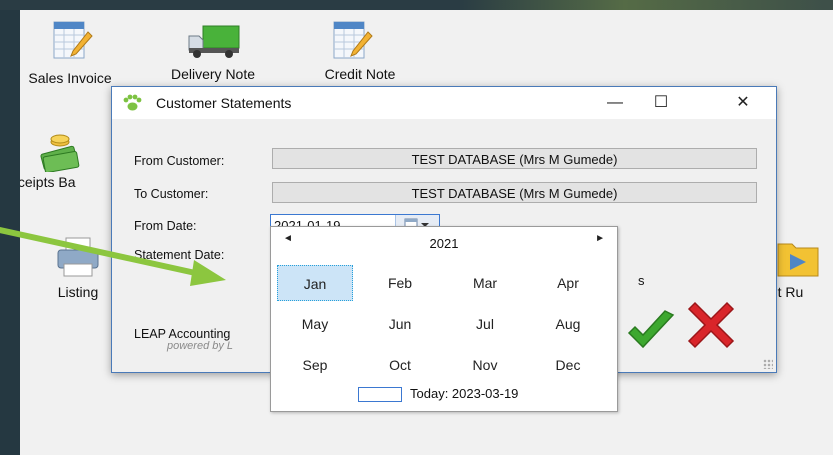 The width and height of the screenshot is (833, 455). What do you see at coordinates (711, 325) in the screenshot?
I see `cancel-x-icon` at bounding box center [711, 325].